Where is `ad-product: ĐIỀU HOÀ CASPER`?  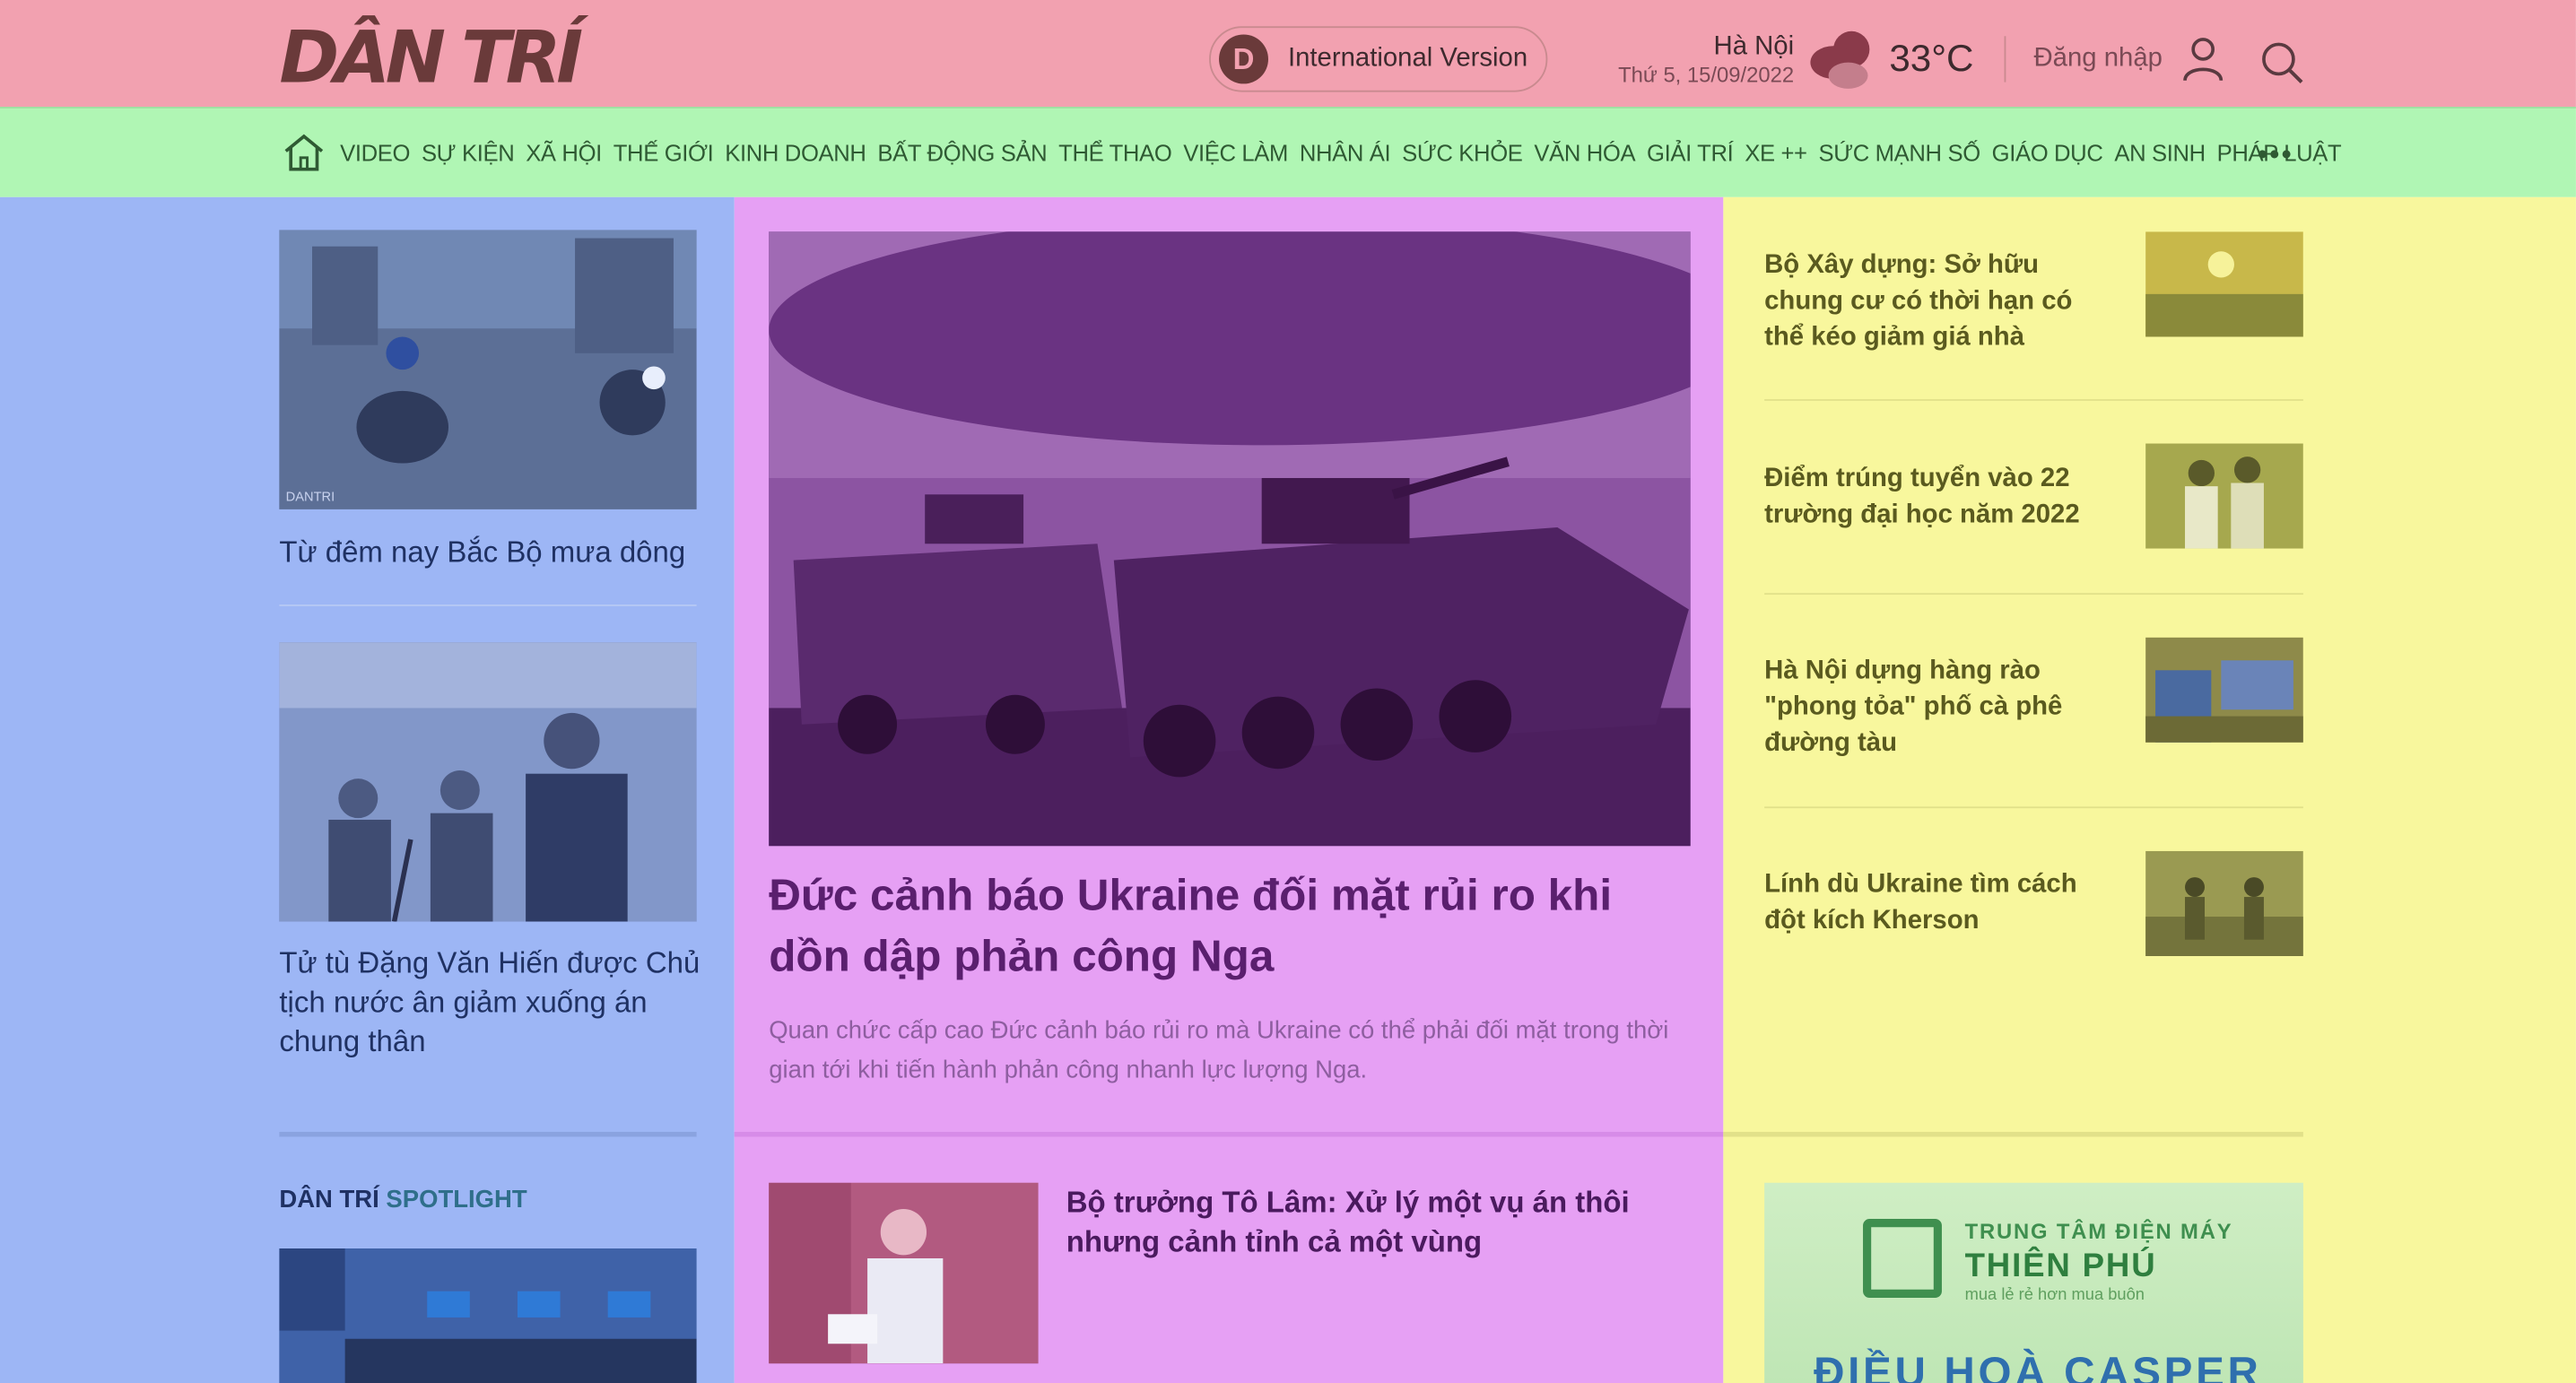 ad-product: ĐIỀU HOÀ CASPER is located at coordinates (2038, 1364).